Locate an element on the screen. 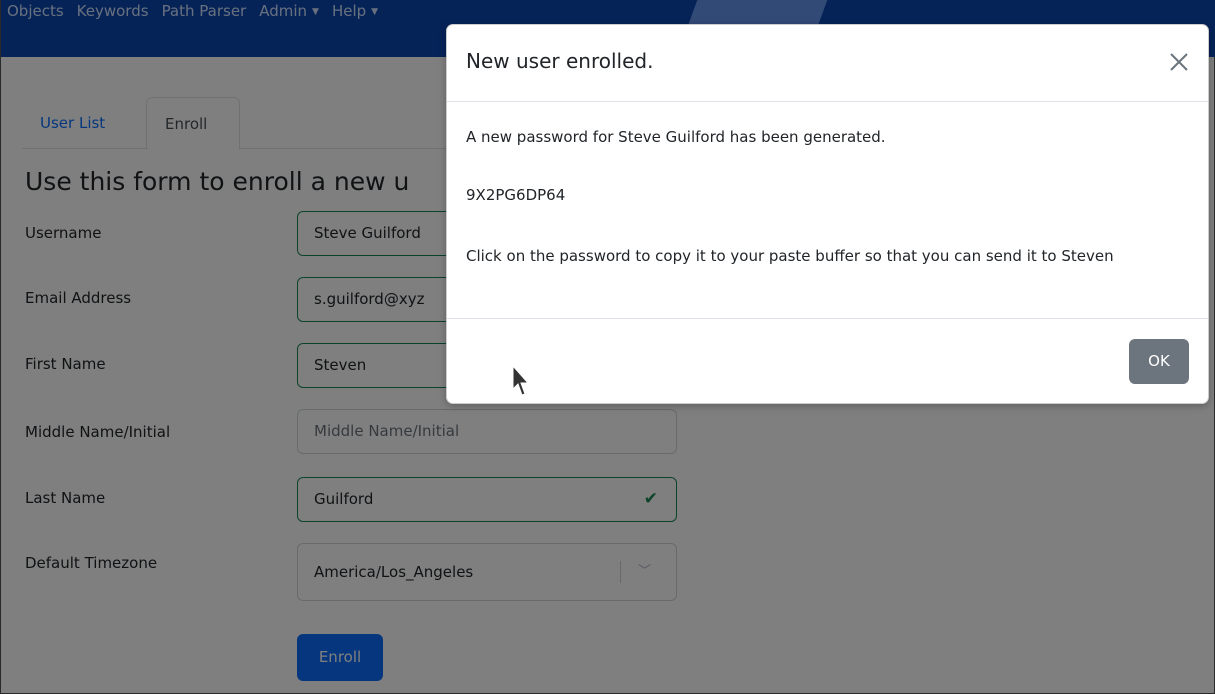 The image size is (1215, 694). close-icon is located at coordinates (1179, 62).